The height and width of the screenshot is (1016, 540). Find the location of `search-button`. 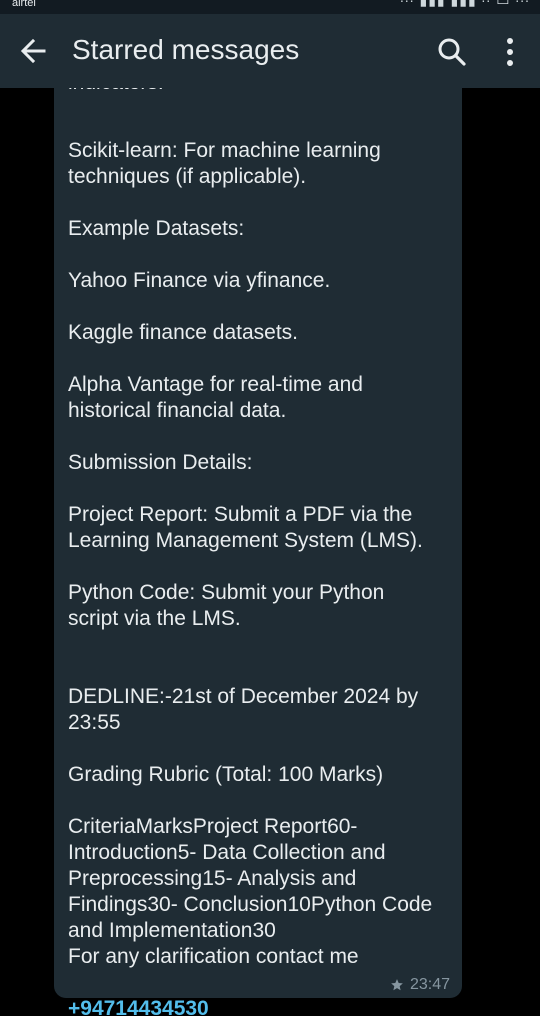

search-button is located at coordinates (452, 52).